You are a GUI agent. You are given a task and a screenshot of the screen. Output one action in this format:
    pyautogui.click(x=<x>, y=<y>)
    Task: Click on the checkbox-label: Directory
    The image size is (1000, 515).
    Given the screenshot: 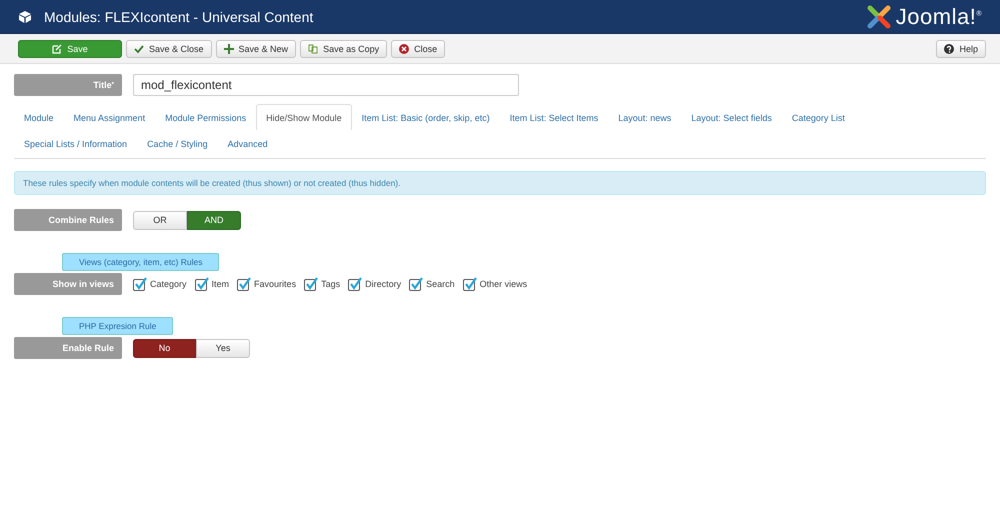 What is the action you would take?
    pyautogui.click(x=383, y=284)
    